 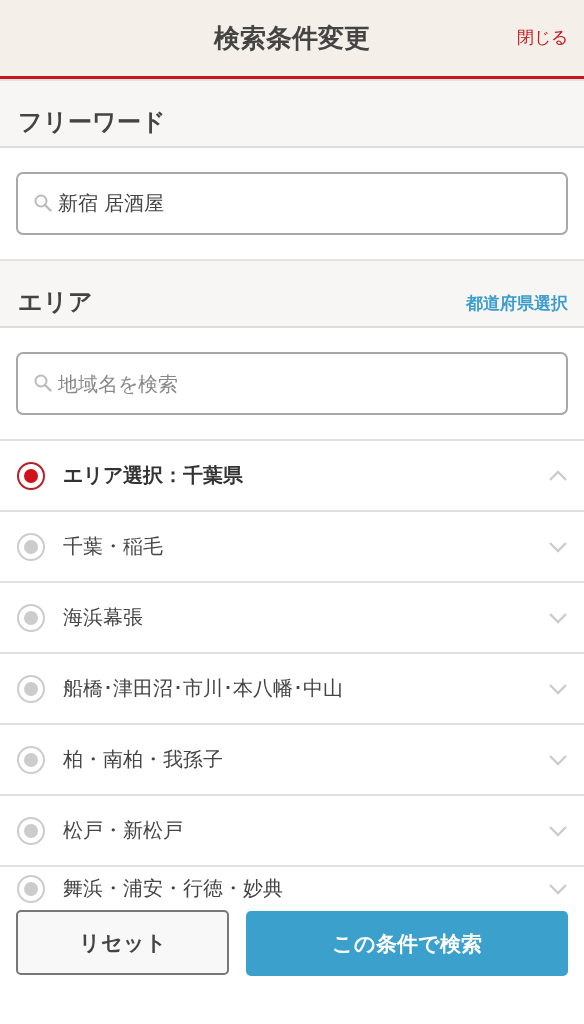 What do you see at coordinates (203, 688) in the screenshot?
I see `area-label: 船橋･津田沼･市川･本八幡･中山` at bounding box center [203, 688].